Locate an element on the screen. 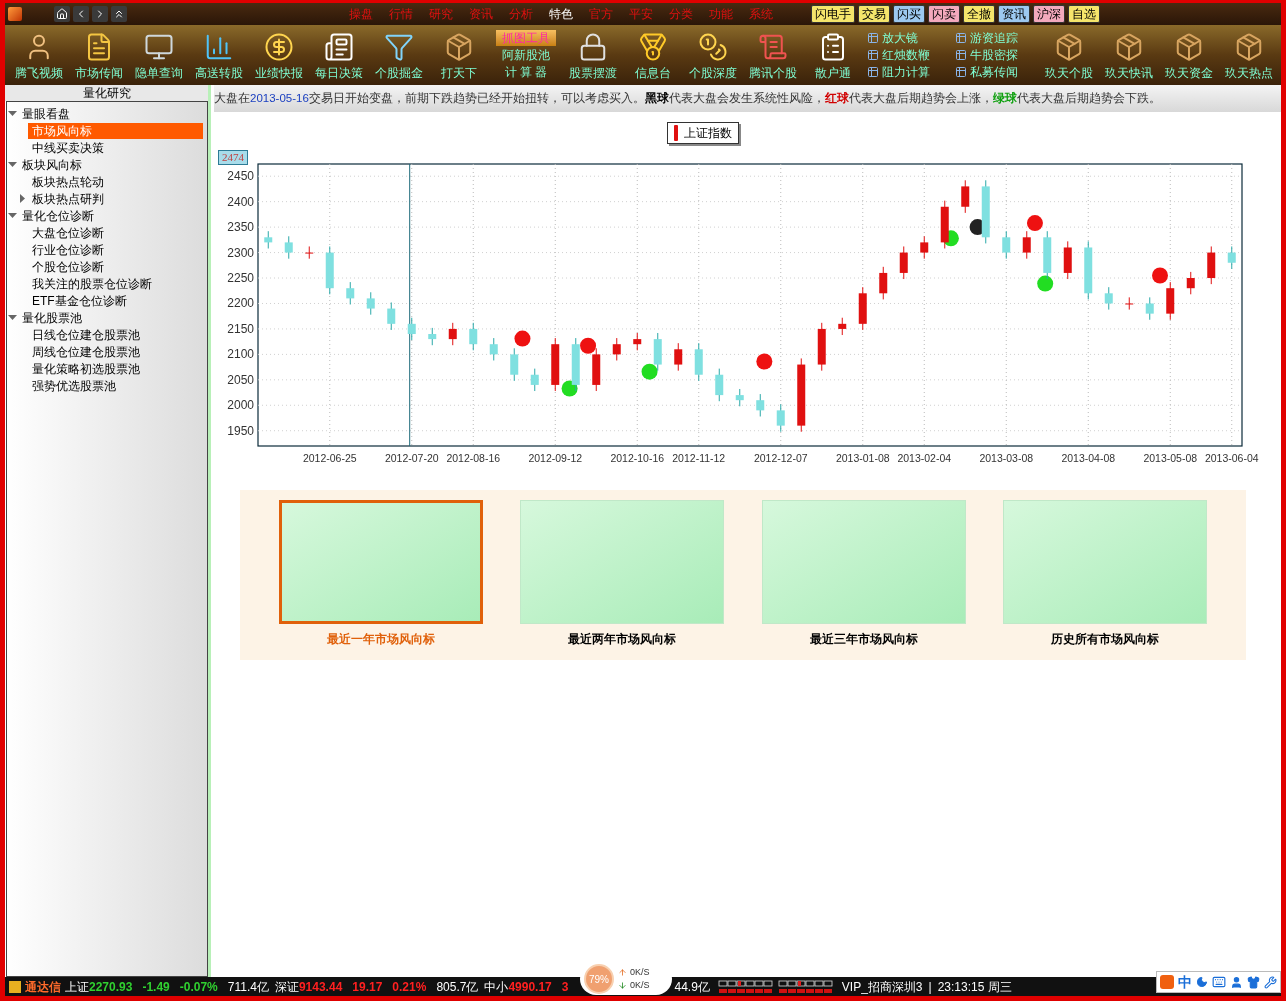 Image resolution: width=1286 pixels, height=1001 pixels. settings-icon is located at coordinates (1270, 982).